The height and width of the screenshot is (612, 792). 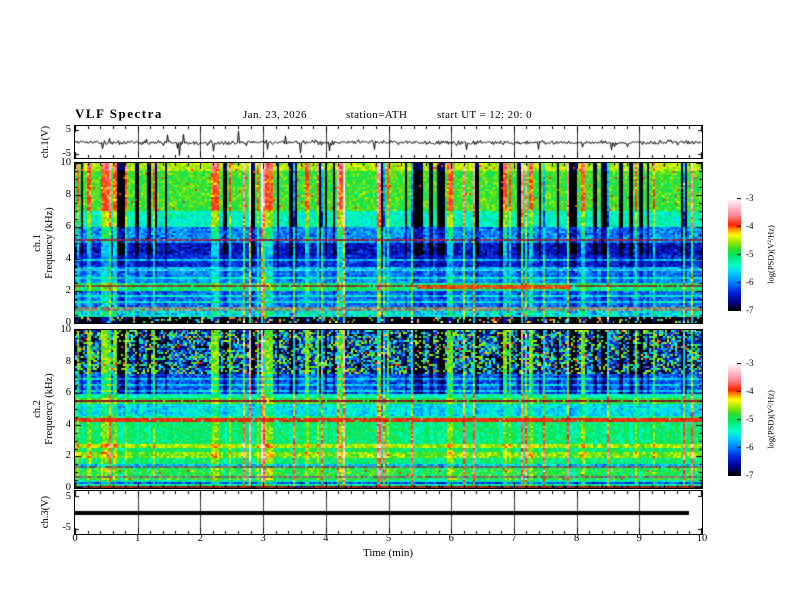 What do you see at coordinates (66, 154) in the screenshot?
I see `ch1-volt-tick-label: -5` at bounding box center [66, 154].